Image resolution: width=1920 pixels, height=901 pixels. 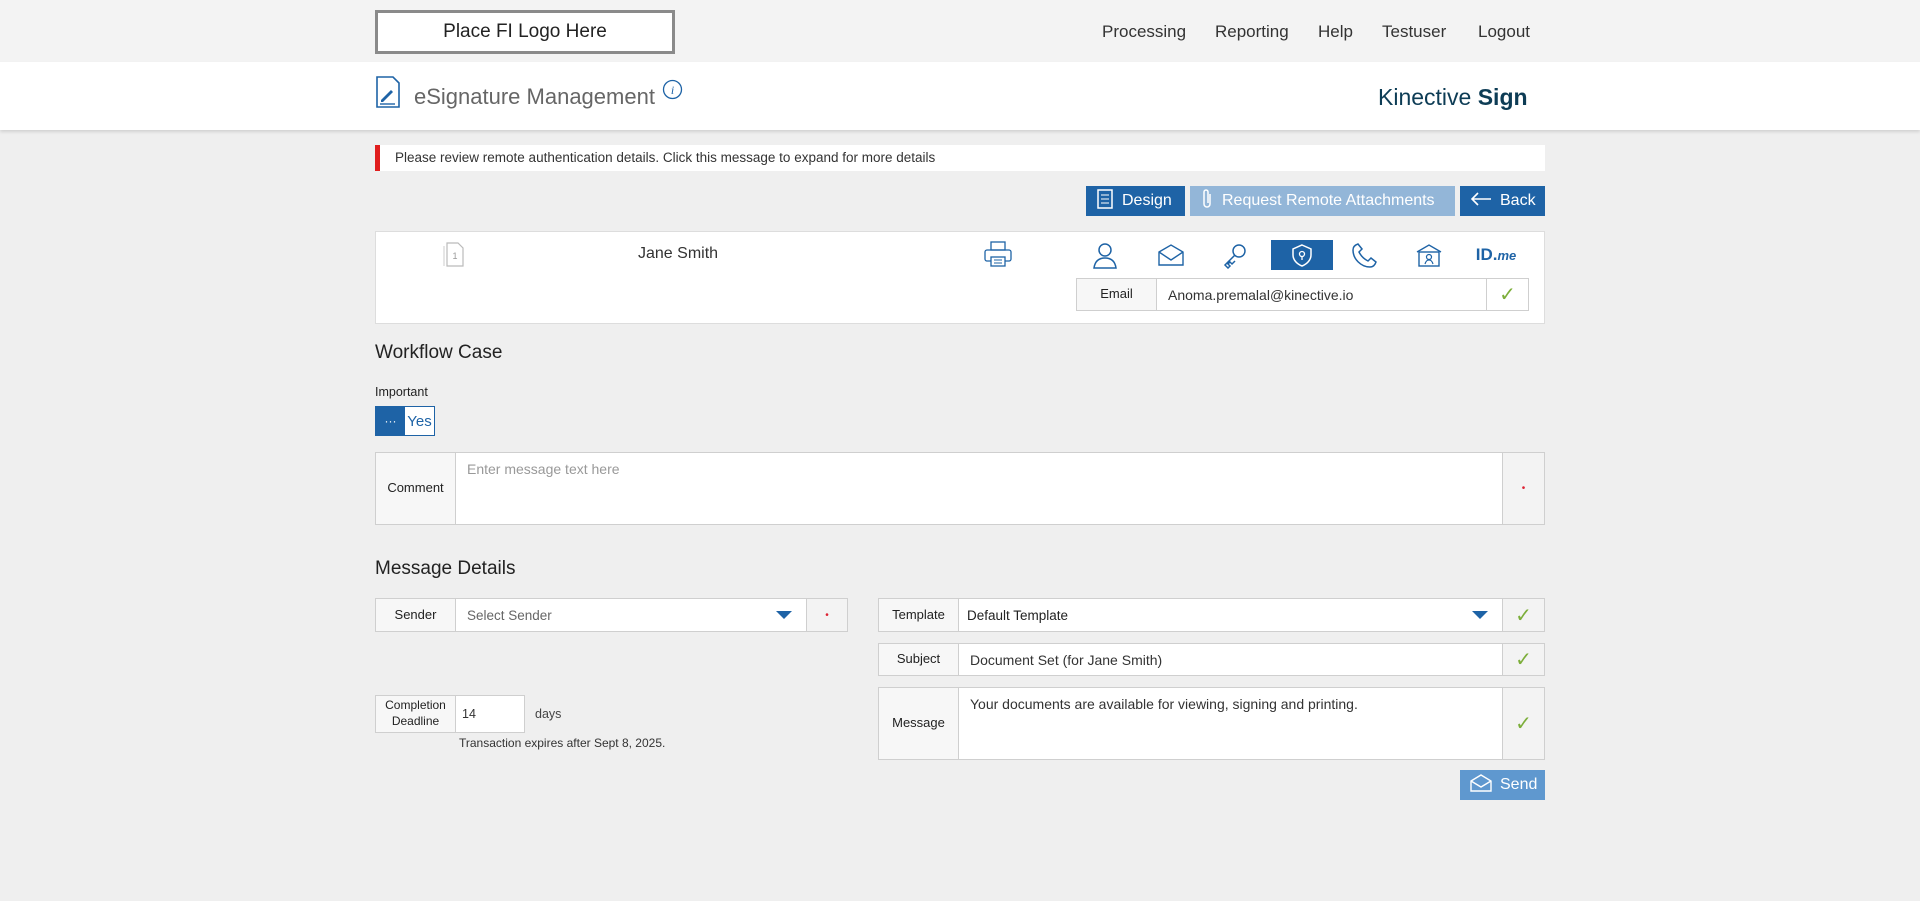 I want to click on send-button: Send, so click(x=1502, y=785).